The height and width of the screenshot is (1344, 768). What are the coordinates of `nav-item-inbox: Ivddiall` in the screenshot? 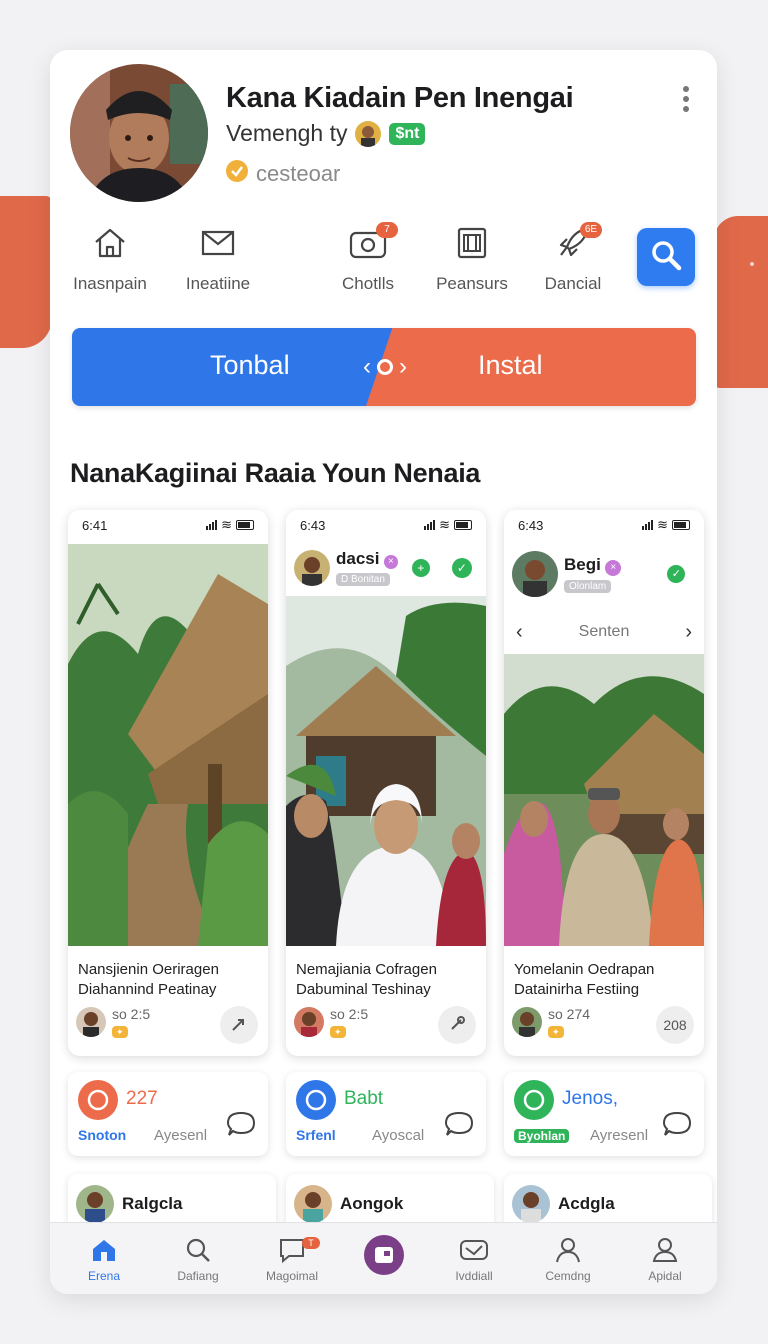 It's located at (474, 1259).